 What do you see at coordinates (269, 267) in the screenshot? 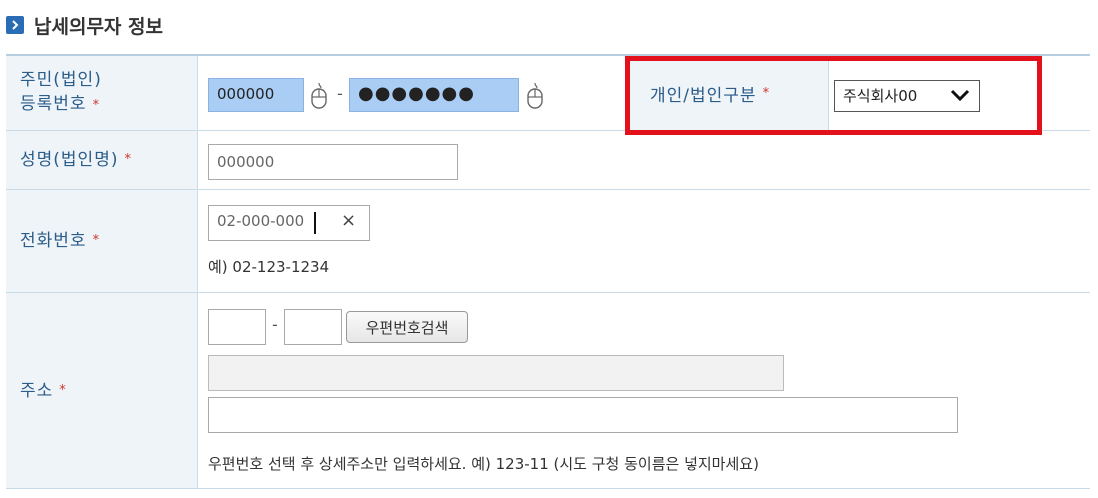
I see `phone-example: 예) 02-123-1234` at bounding box center [269, 267].